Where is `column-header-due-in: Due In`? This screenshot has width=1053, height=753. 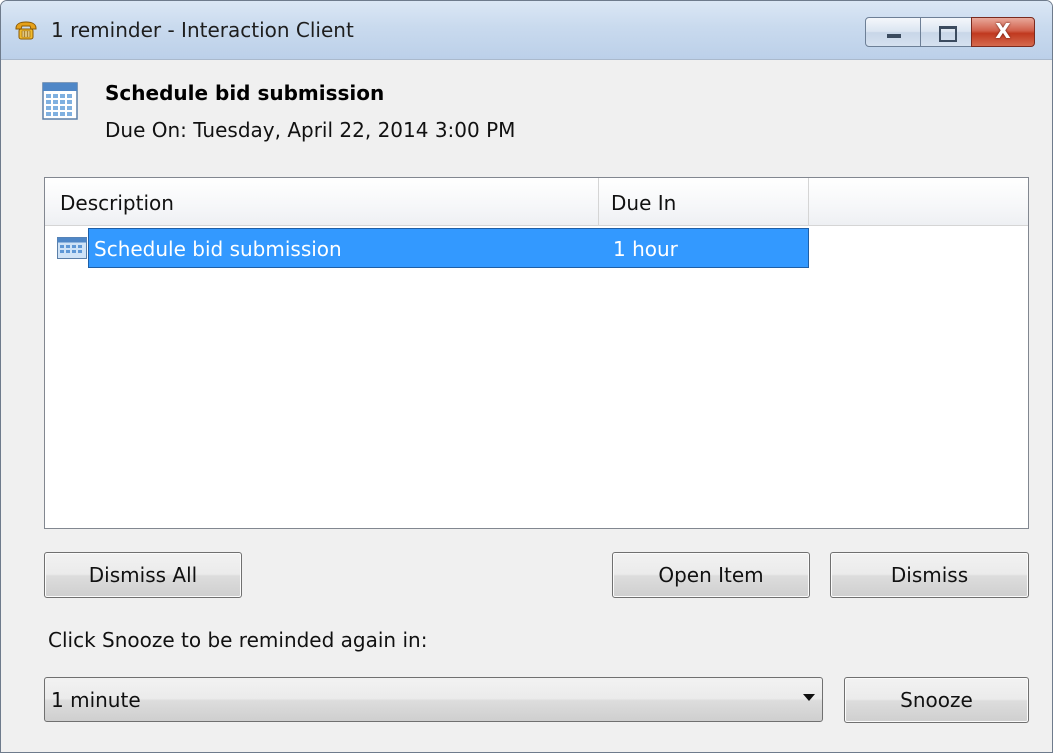 column-header-due-in: Due In is located at coordinates (704, 202).